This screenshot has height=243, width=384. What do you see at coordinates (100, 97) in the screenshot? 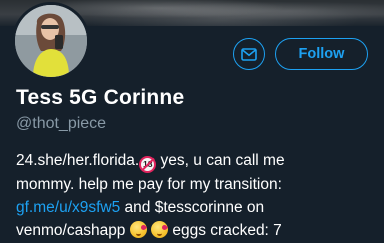
I see `display-name: Tess 5G Corinne` at bounding box center [100, 97].